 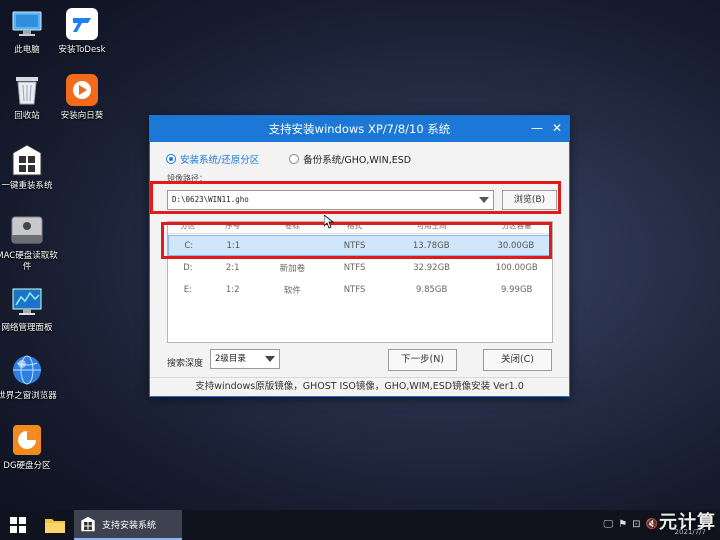 I want to click on radio-backup-system: 备份系统/GHO,WIN,ESD, so click(x=350, y=159).